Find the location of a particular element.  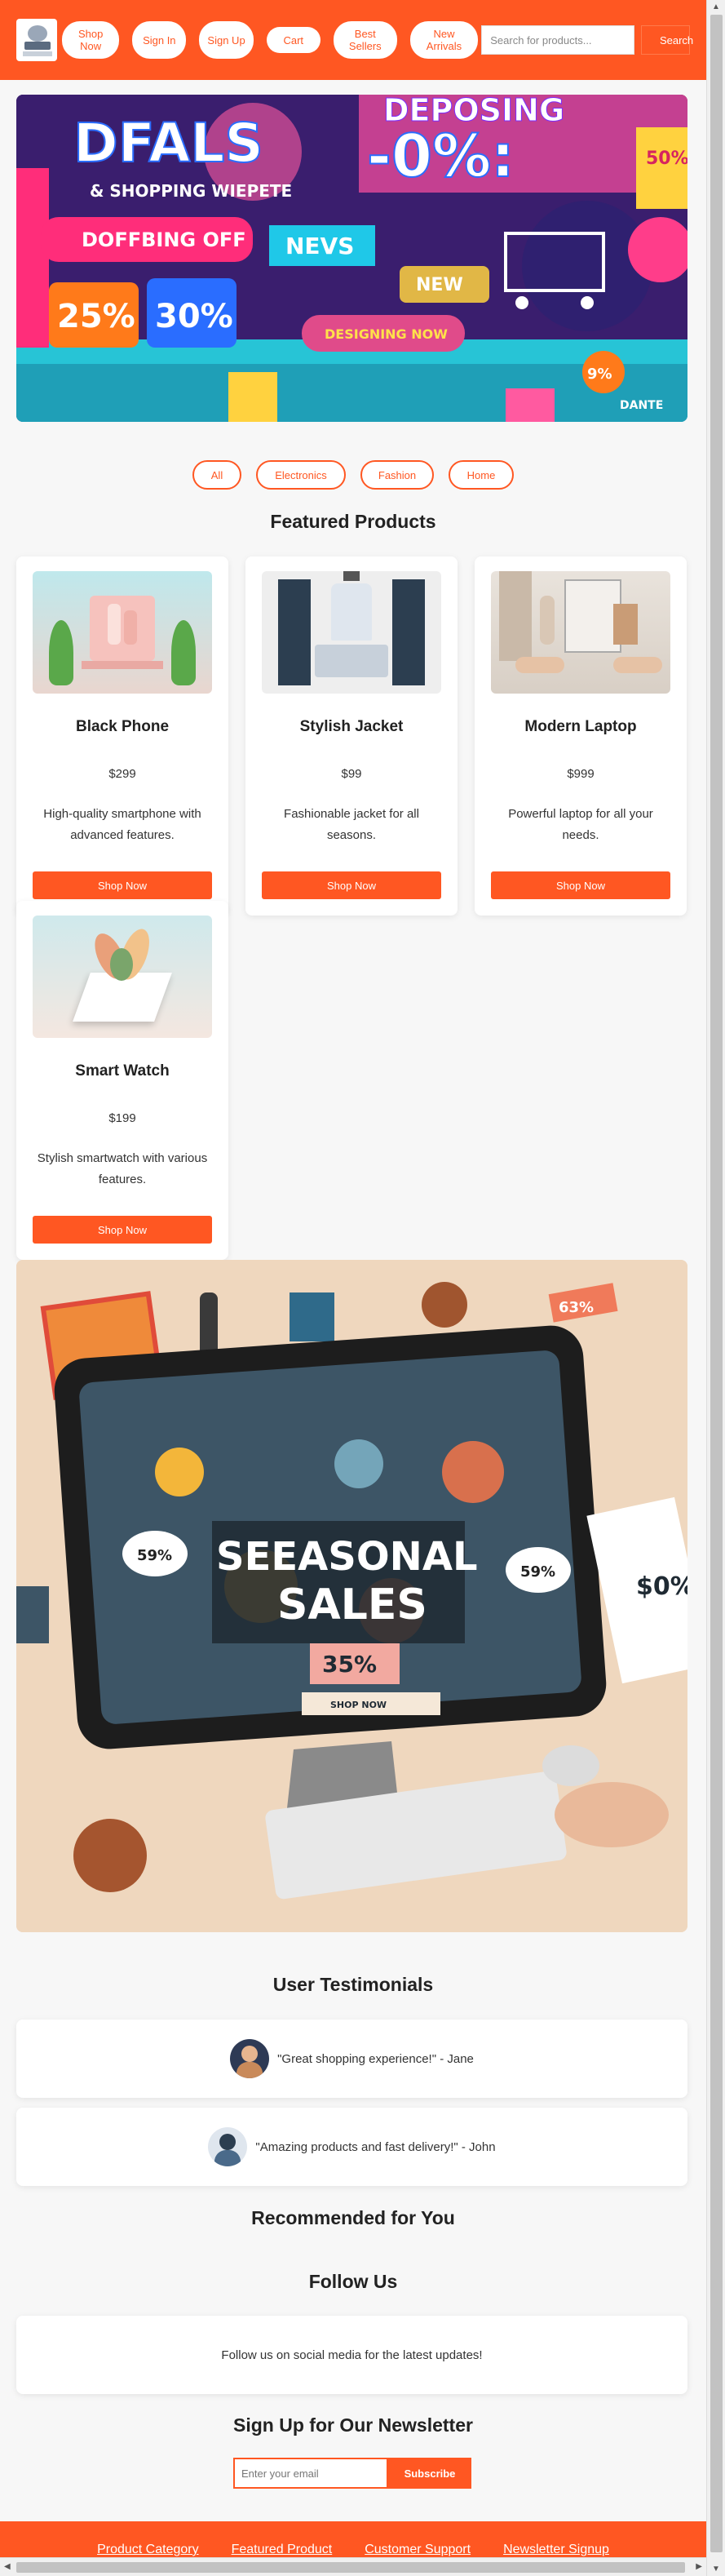

product-price: $299 is located at coordinates (122, 774).